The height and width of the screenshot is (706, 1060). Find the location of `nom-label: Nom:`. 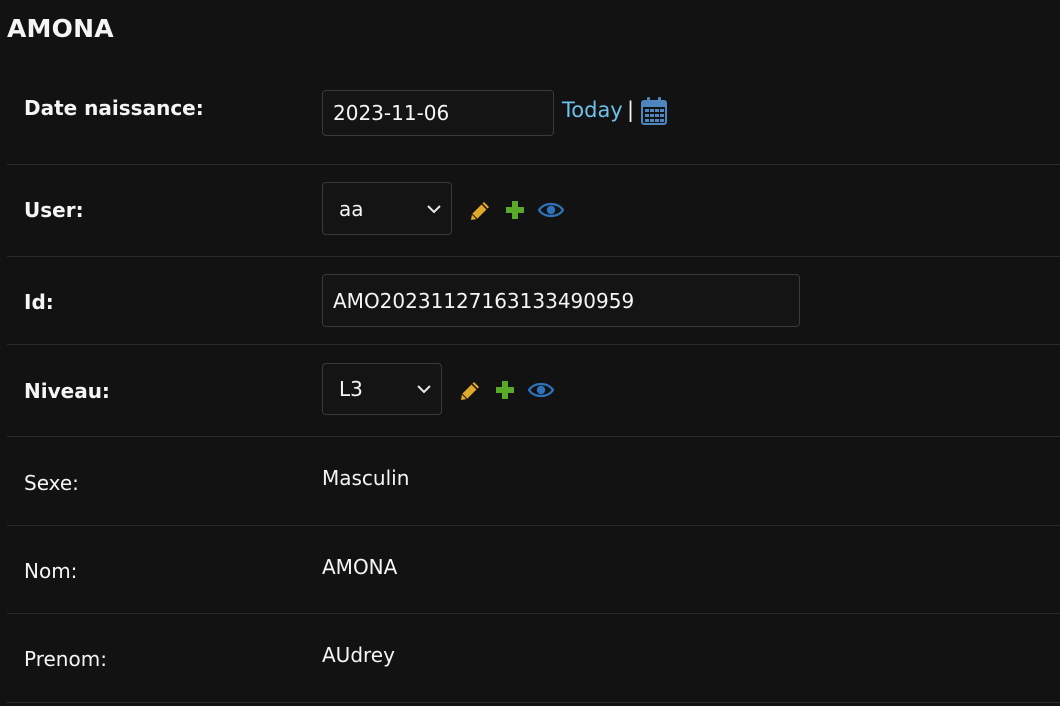

nom-label: Nom: is located at coordinates (51, 571).